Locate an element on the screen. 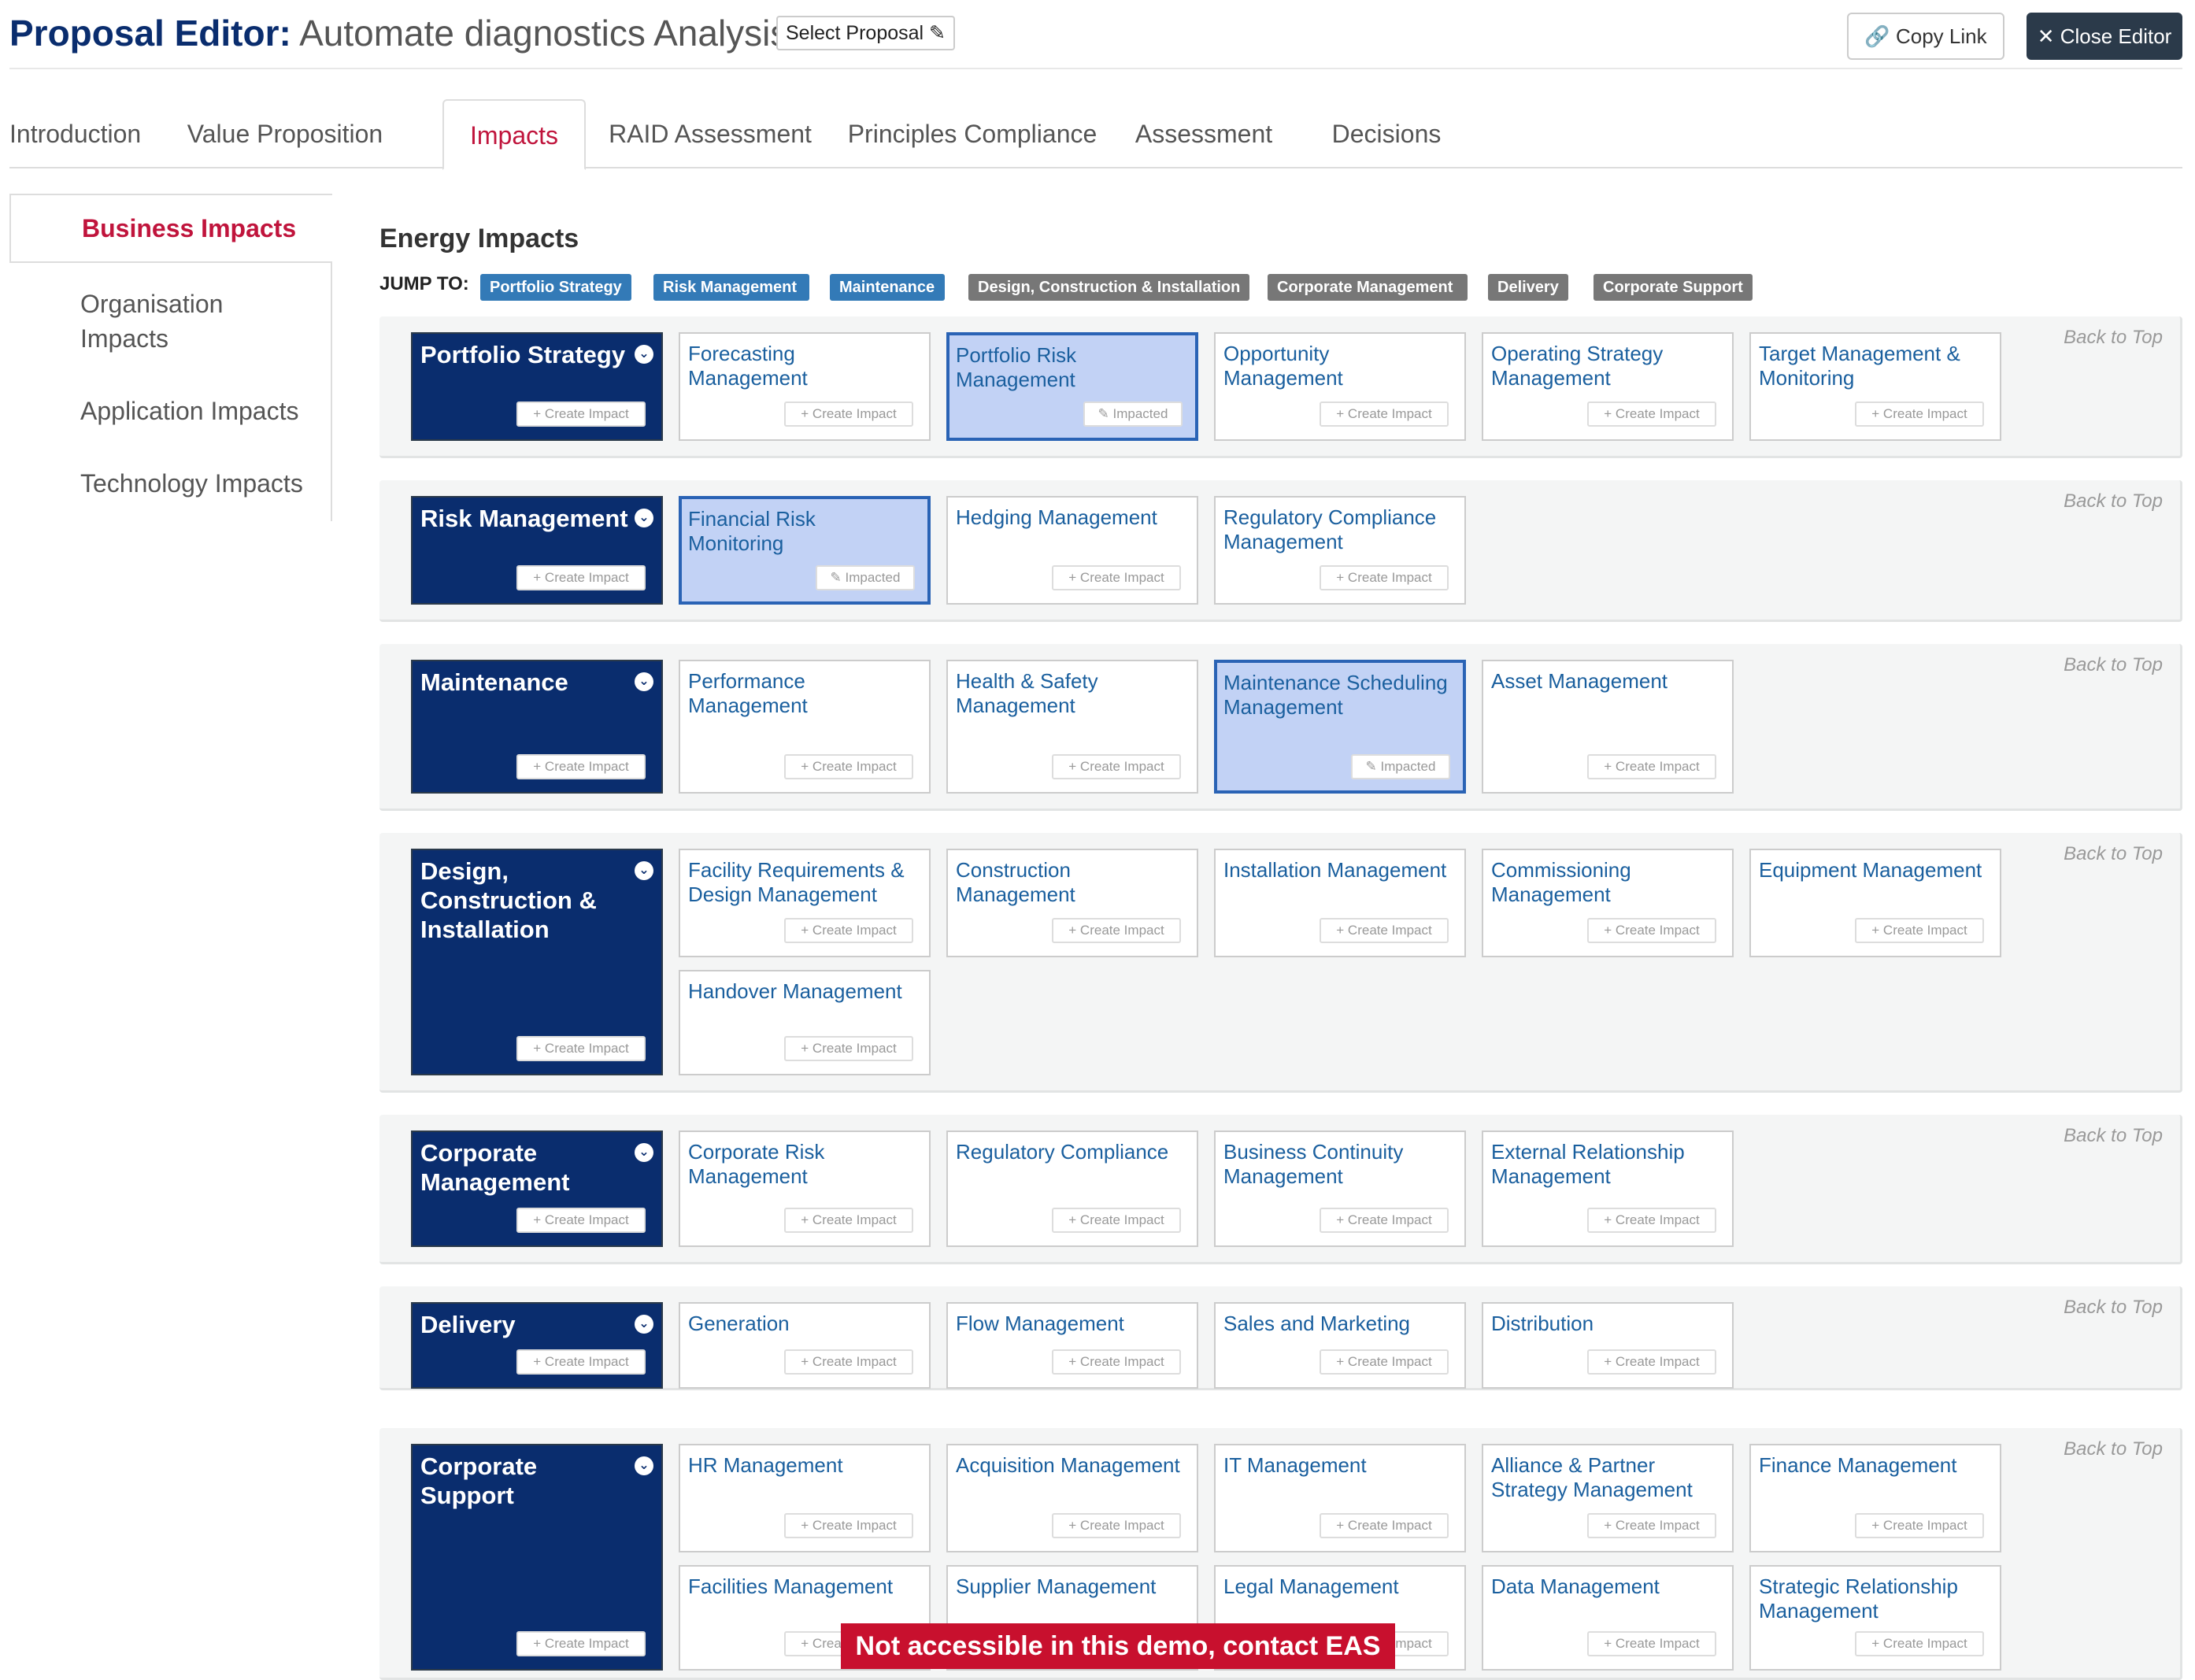  capability-card: Data Management + Create Impact is located at coordinates (1608, 1618).